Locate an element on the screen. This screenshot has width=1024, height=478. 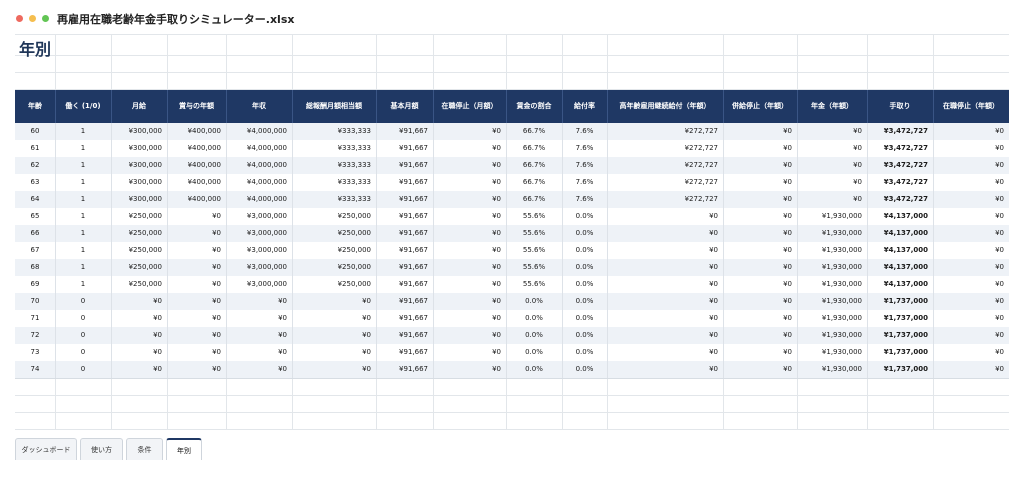
table-cell: 64 is located at coordinates (35, 199).